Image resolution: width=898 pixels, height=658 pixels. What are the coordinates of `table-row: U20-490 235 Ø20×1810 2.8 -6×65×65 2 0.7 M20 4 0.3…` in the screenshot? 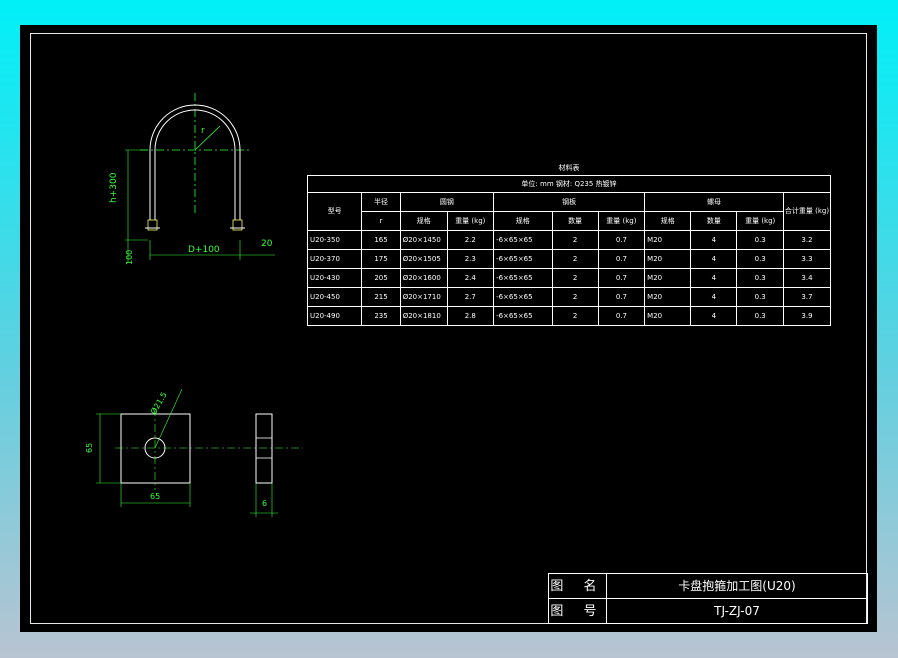 It's located at (569, 316).